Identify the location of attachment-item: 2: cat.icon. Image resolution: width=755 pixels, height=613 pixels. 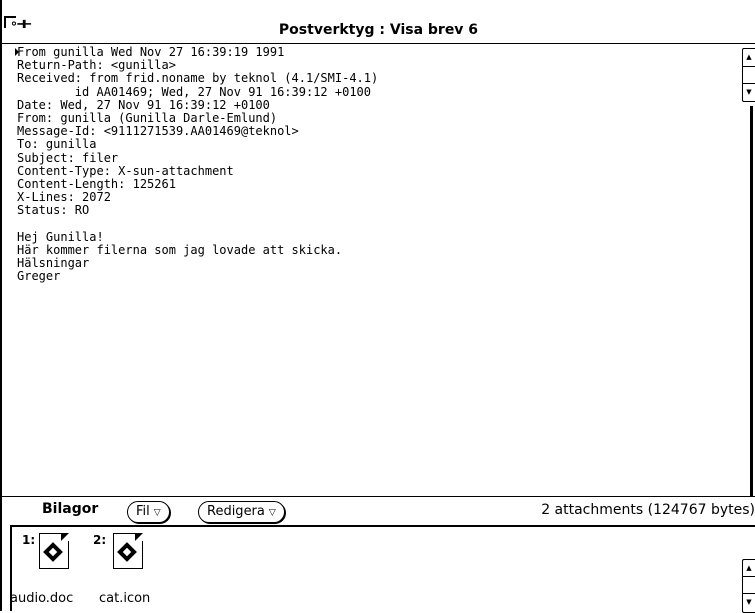
(123, 571).